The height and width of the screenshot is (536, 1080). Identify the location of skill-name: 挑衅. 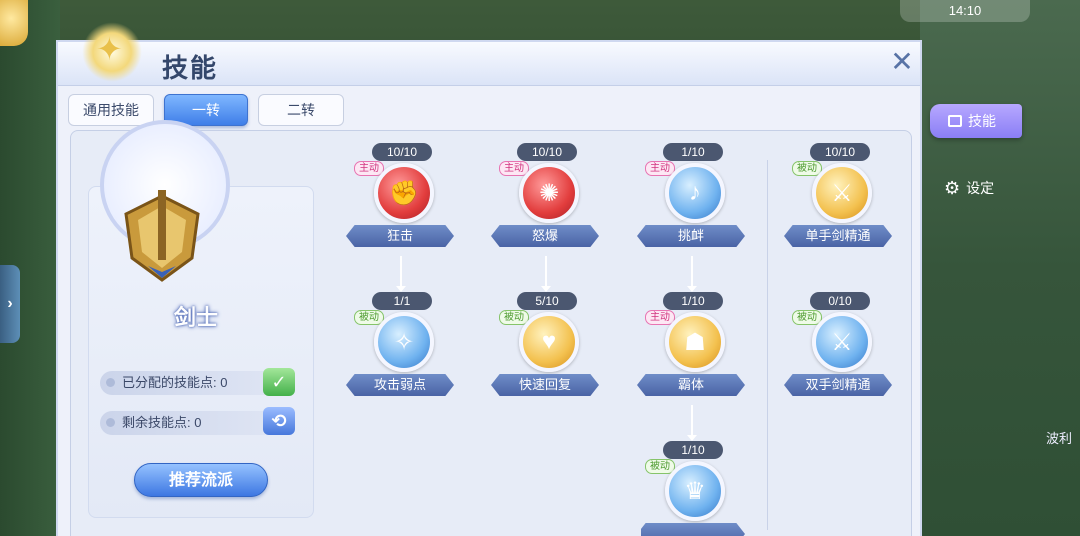
(691, 236).